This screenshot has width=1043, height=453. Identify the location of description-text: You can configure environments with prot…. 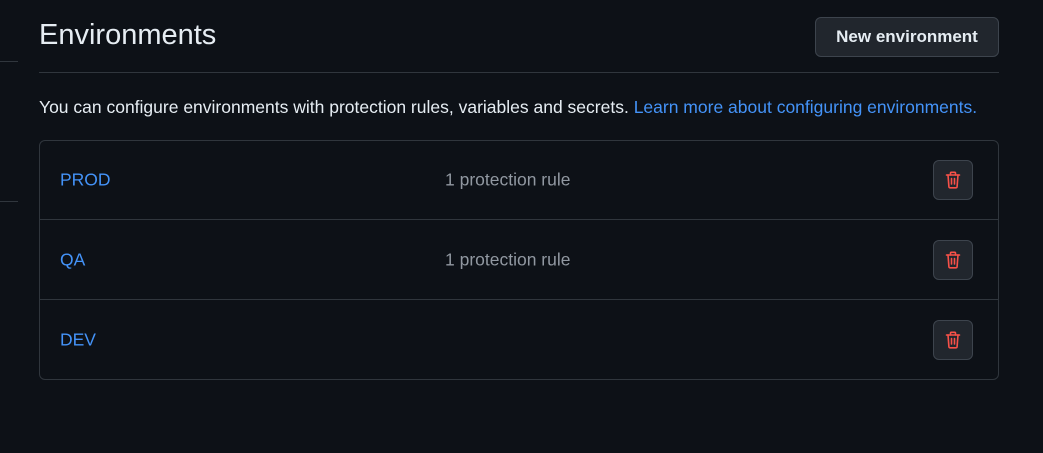
(336, 107).